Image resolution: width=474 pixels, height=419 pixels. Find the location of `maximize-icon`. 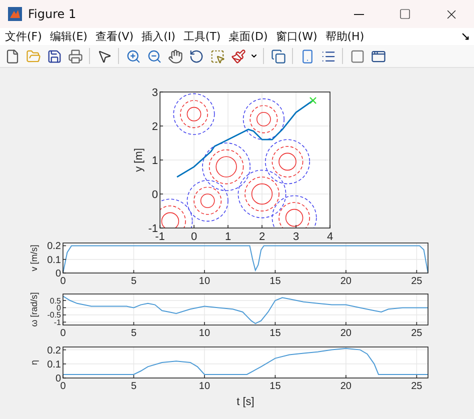

maximize-icon is located at coordinates (405, 14).